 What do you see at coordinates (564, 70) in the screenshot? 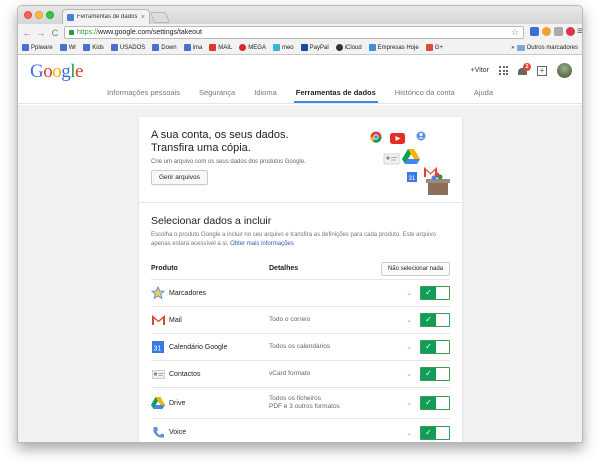
I see `avatar` at bounding box center [564, 70].